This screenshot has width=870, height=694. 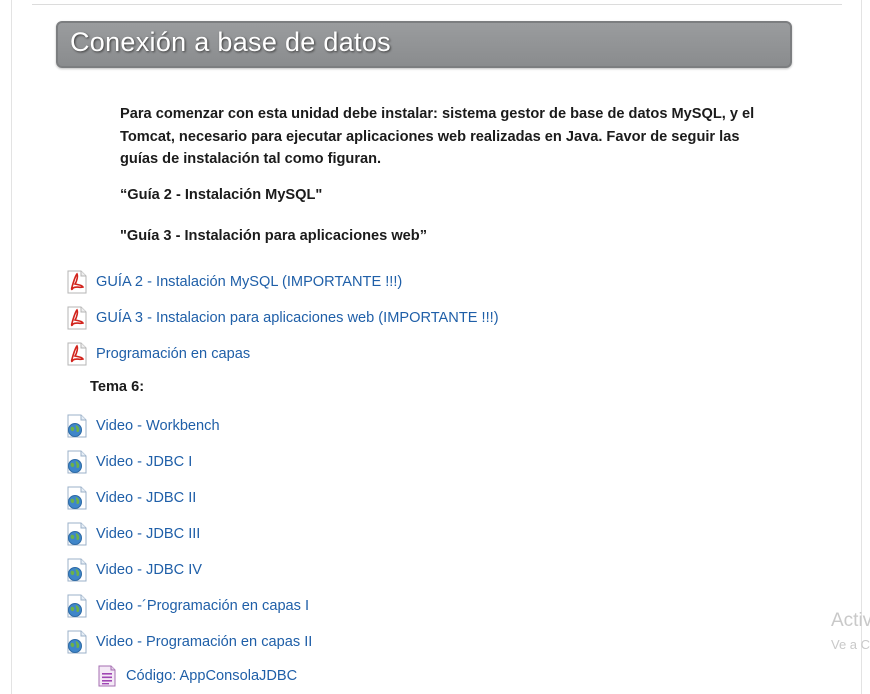 I want to click on resource-label: Video - Programación en capas II, so click(x=204, y=642).